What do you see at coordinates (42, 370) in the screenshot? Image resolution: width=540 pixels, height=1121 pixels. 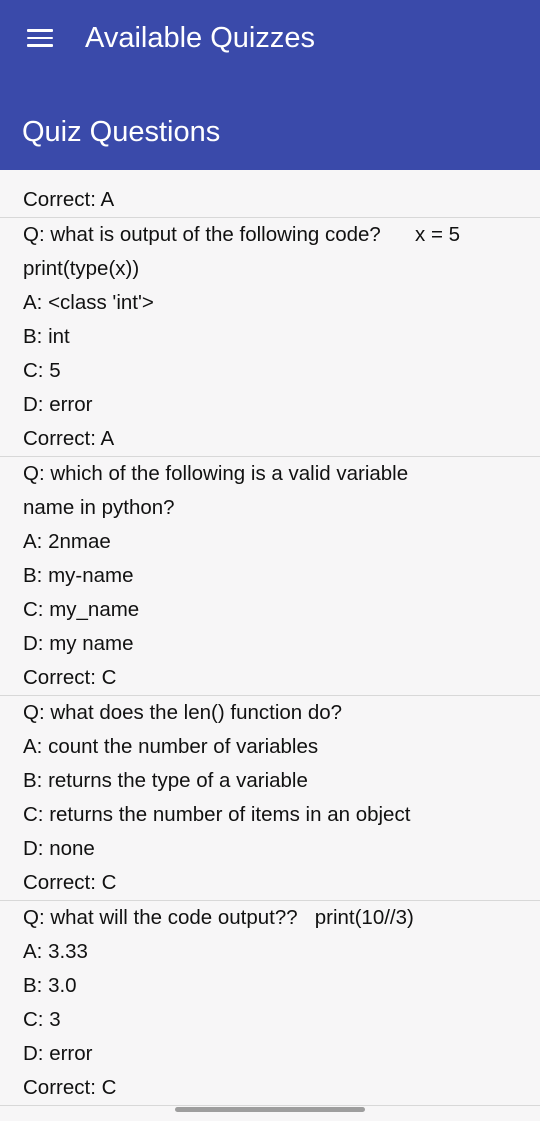 I see `option-c: C: 5` at bounding box center [42, 370].